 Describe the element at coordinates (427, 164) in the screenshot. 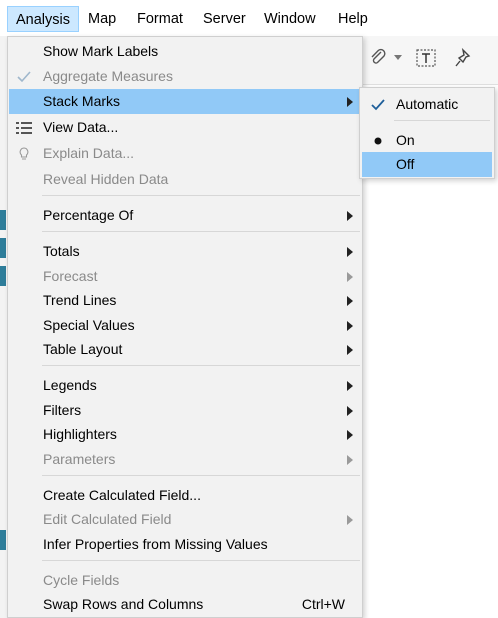

I see `submenu-item-off: Off` at that location.